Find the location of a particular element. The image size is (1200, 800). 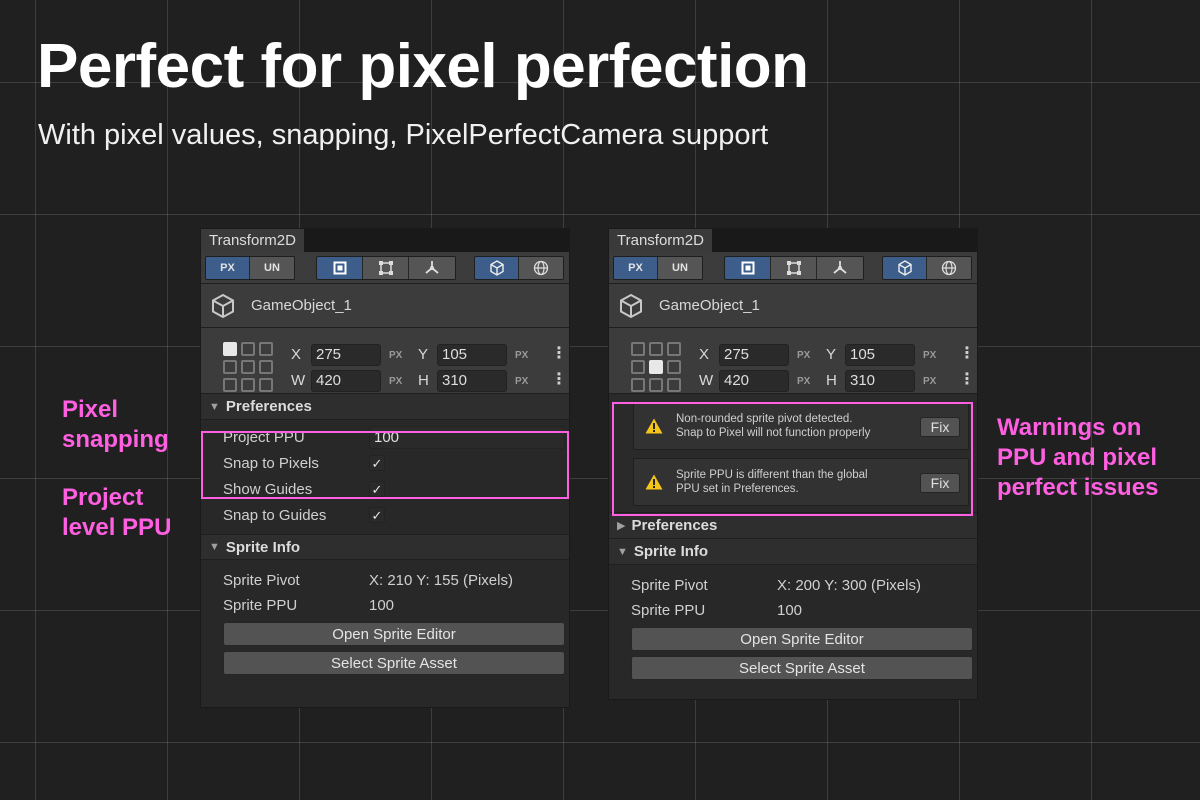

snap-to-pixels-checkbox: ✓ is located at coordinates (377, 463).